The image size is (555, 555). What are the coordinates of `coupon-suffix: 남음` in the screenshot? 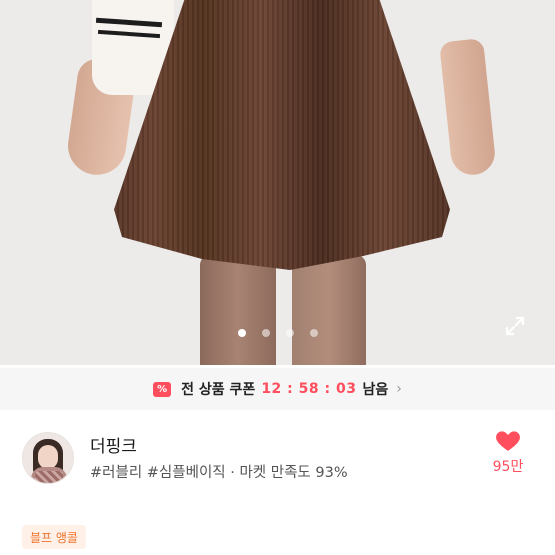 It's located at (375, 390).